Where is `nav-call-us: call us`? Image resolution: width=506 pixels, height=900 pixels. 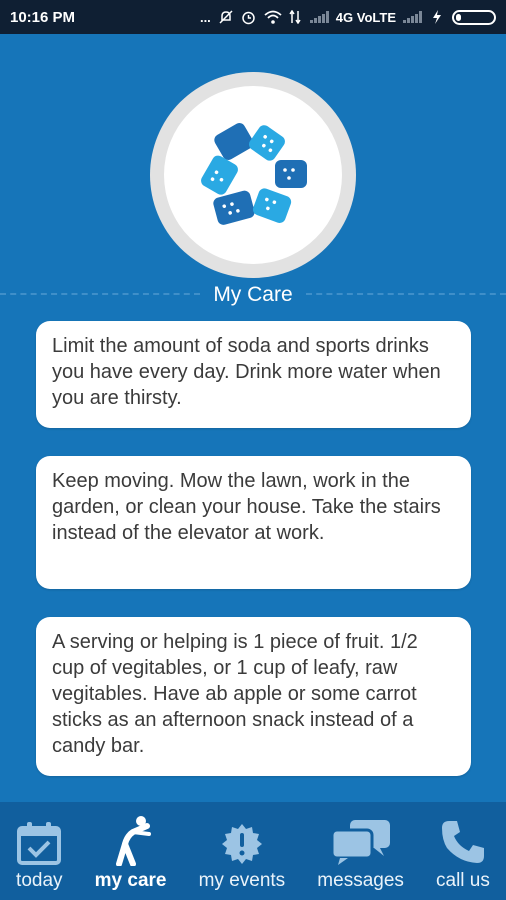
nav-call-us: call us is located at coordinates (463, 853).